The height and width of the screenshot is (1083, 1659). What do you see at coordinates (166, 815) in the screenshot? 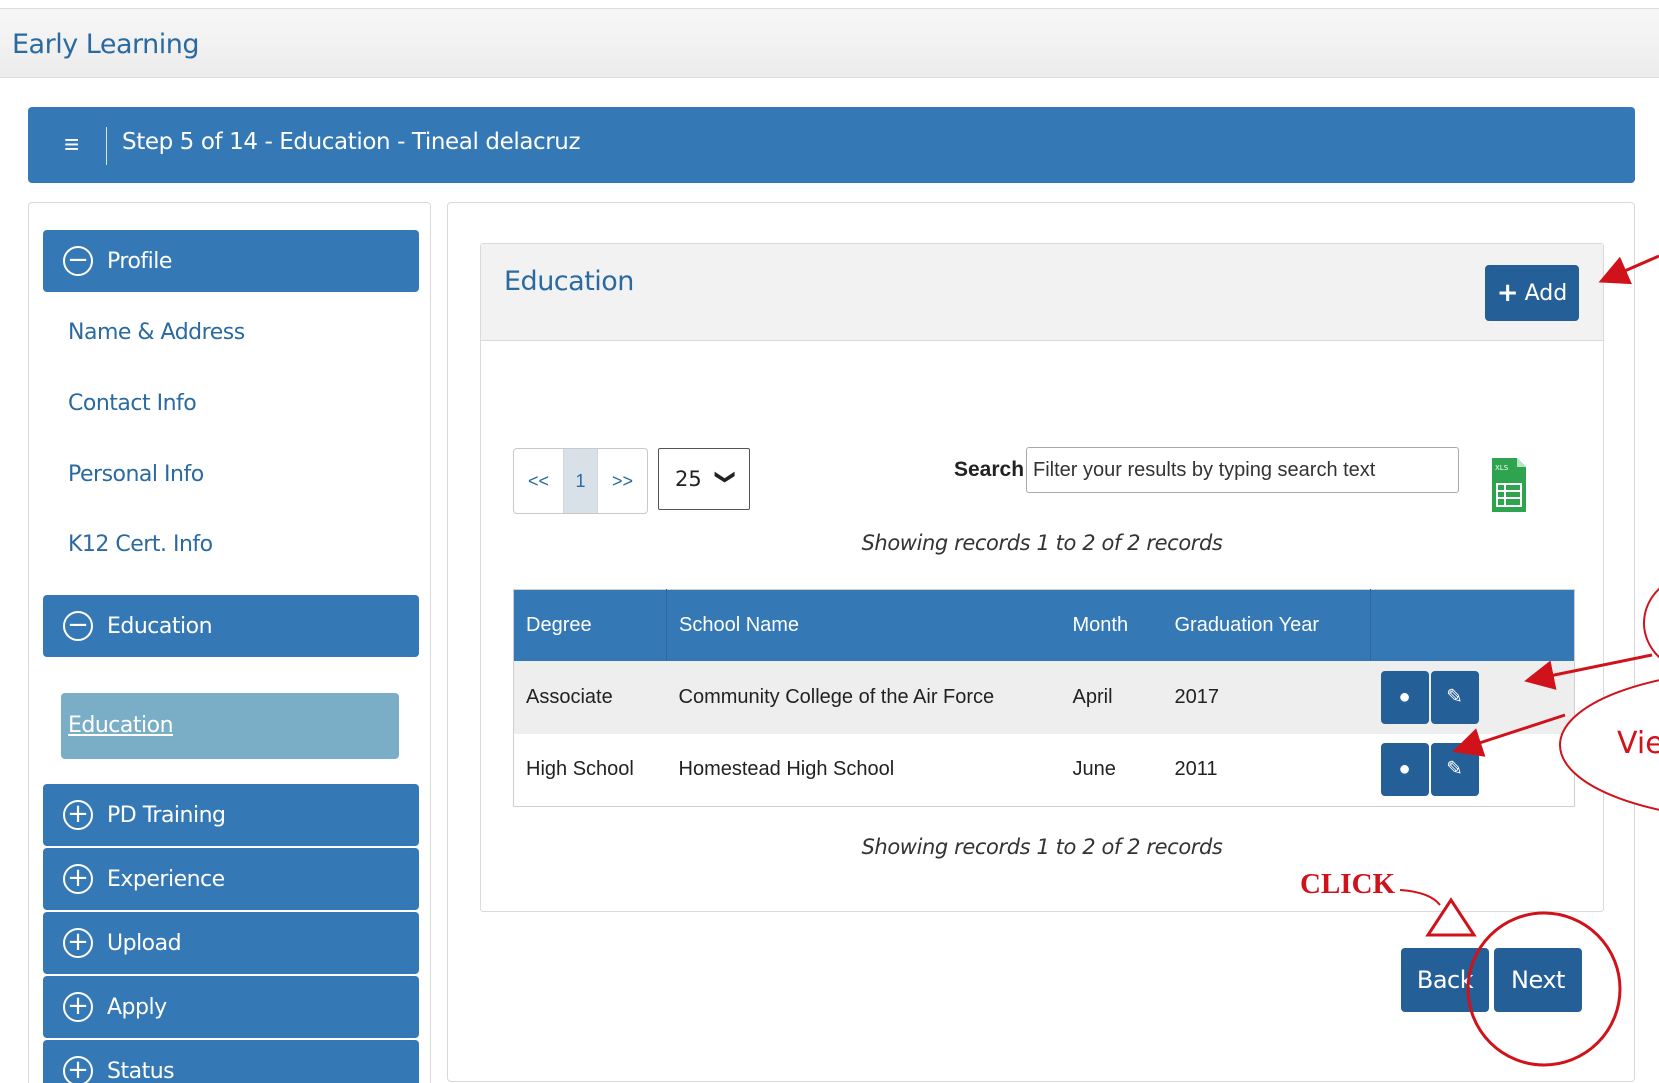
I see `sidebar-section-label: PD Training` at bounding box center [166, 815].